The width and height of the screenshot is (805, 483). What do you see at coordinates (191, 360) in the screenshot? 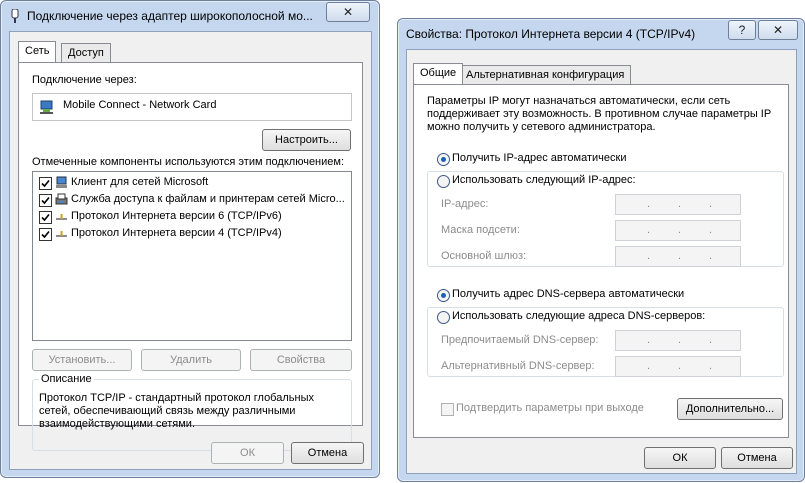
I see `remove-button: Удалить` at bounding box center [191, 360].